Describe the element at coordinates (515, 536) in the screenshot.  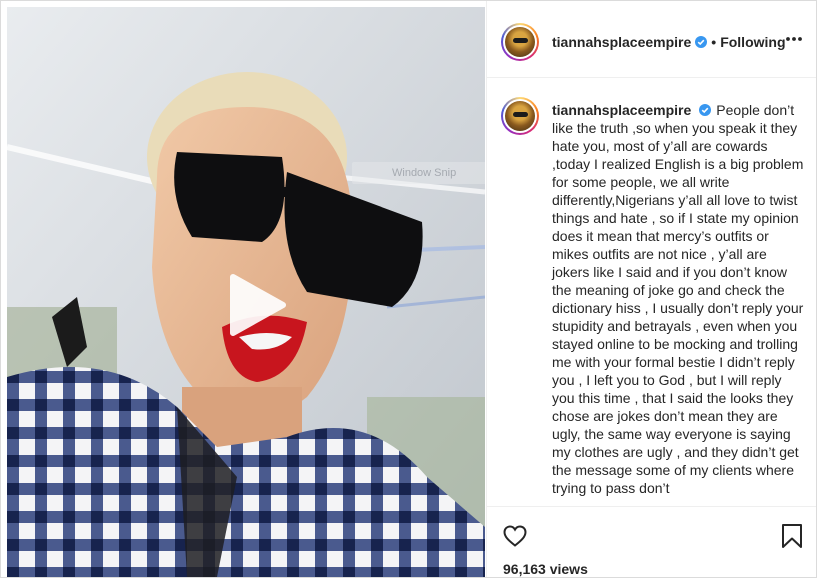
I see `heart-icon` at that location.